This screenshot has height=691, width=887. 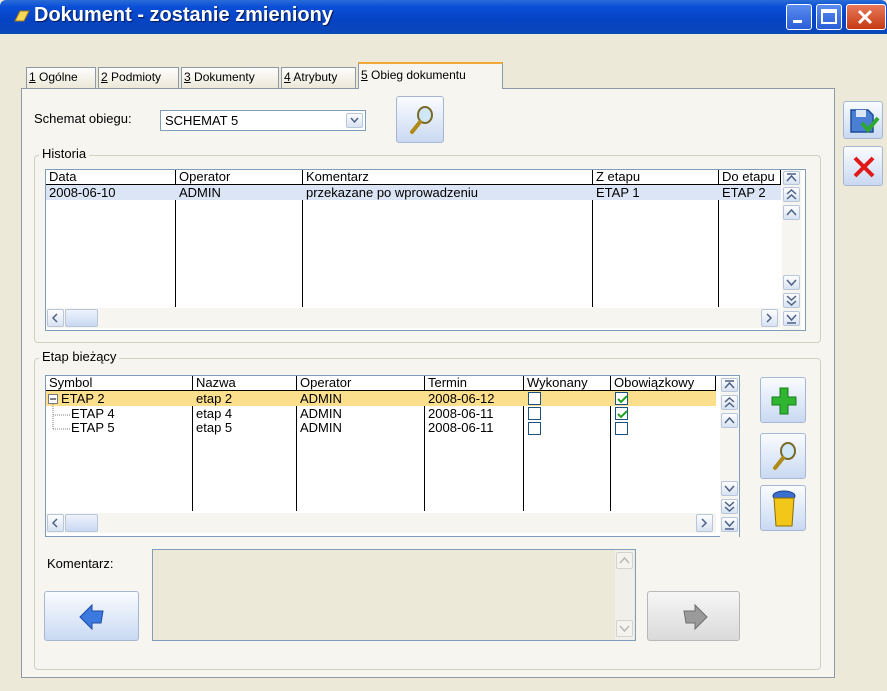 I want to click on etap-vscrollbar, so click(x=729, y=457).